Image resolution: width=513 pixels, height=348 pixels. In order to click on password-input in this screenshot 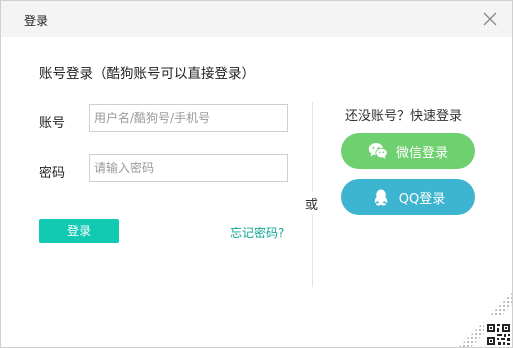, I will do `click(188, 168)`.